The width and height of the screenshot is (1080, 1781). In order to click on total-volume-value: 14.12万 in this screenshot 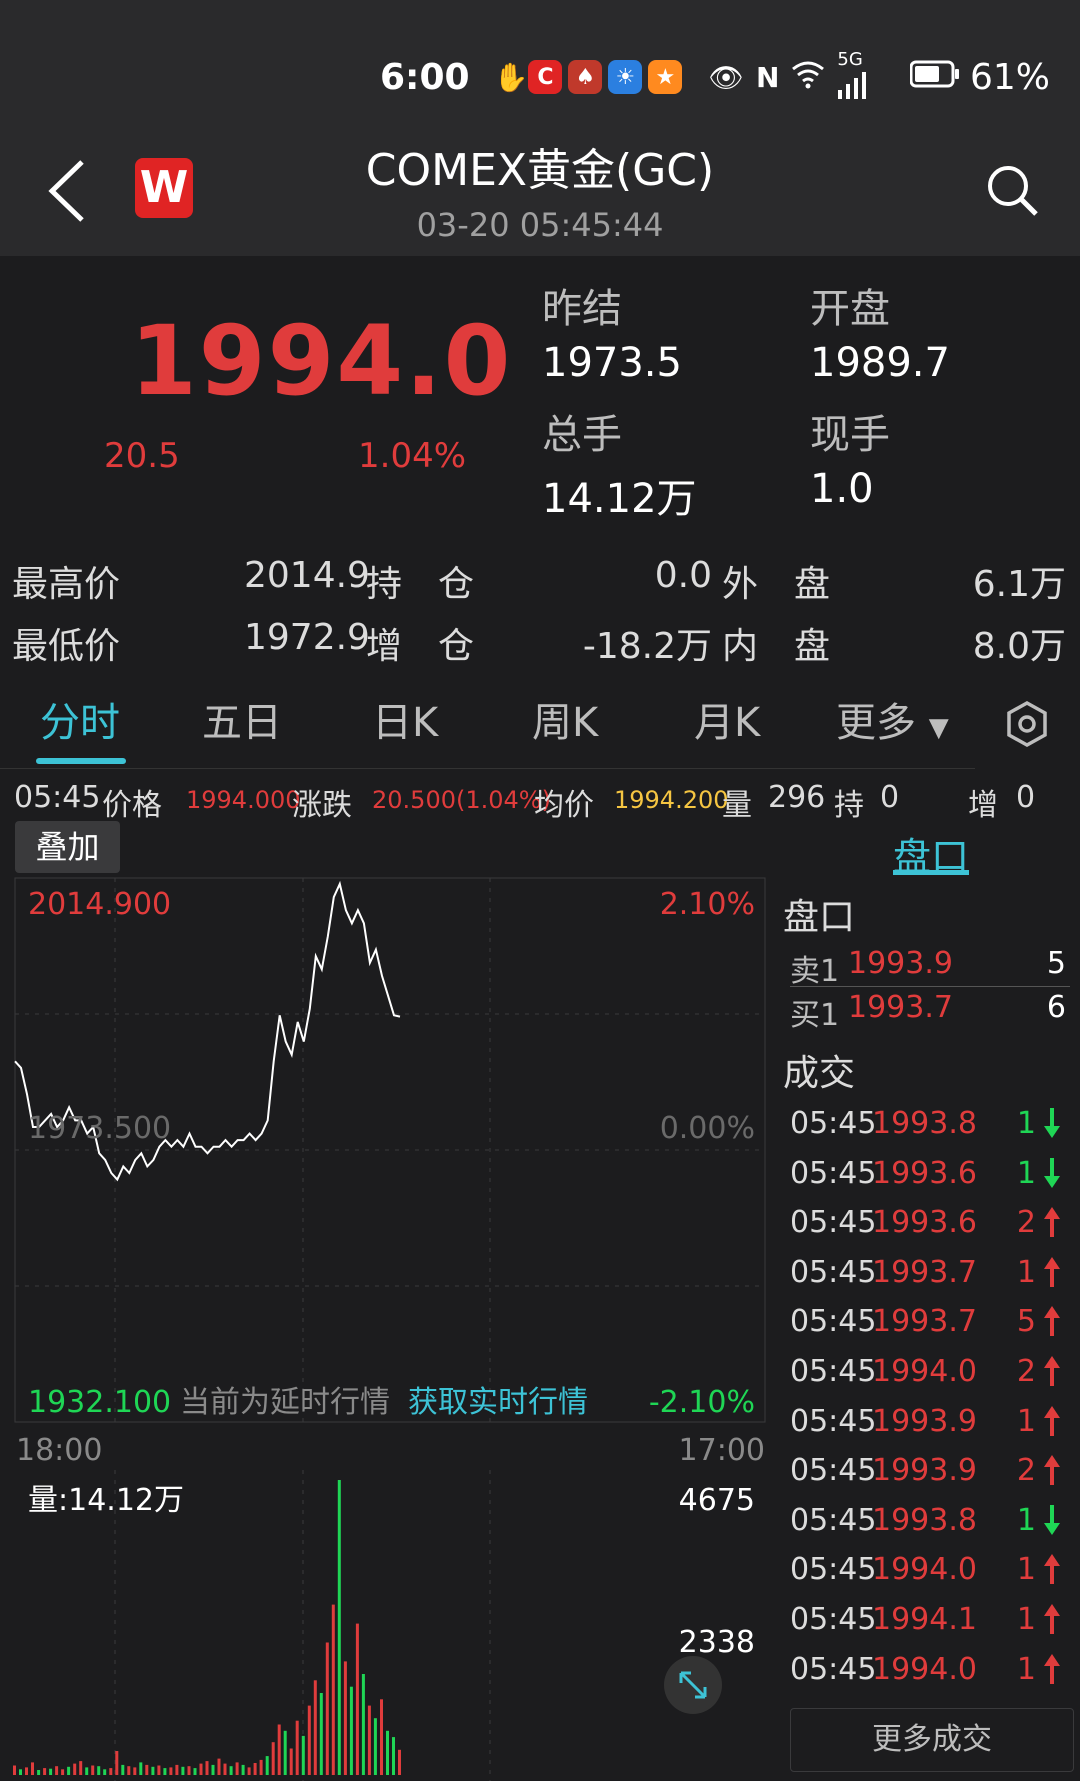, I will do `click(619, 499)`.